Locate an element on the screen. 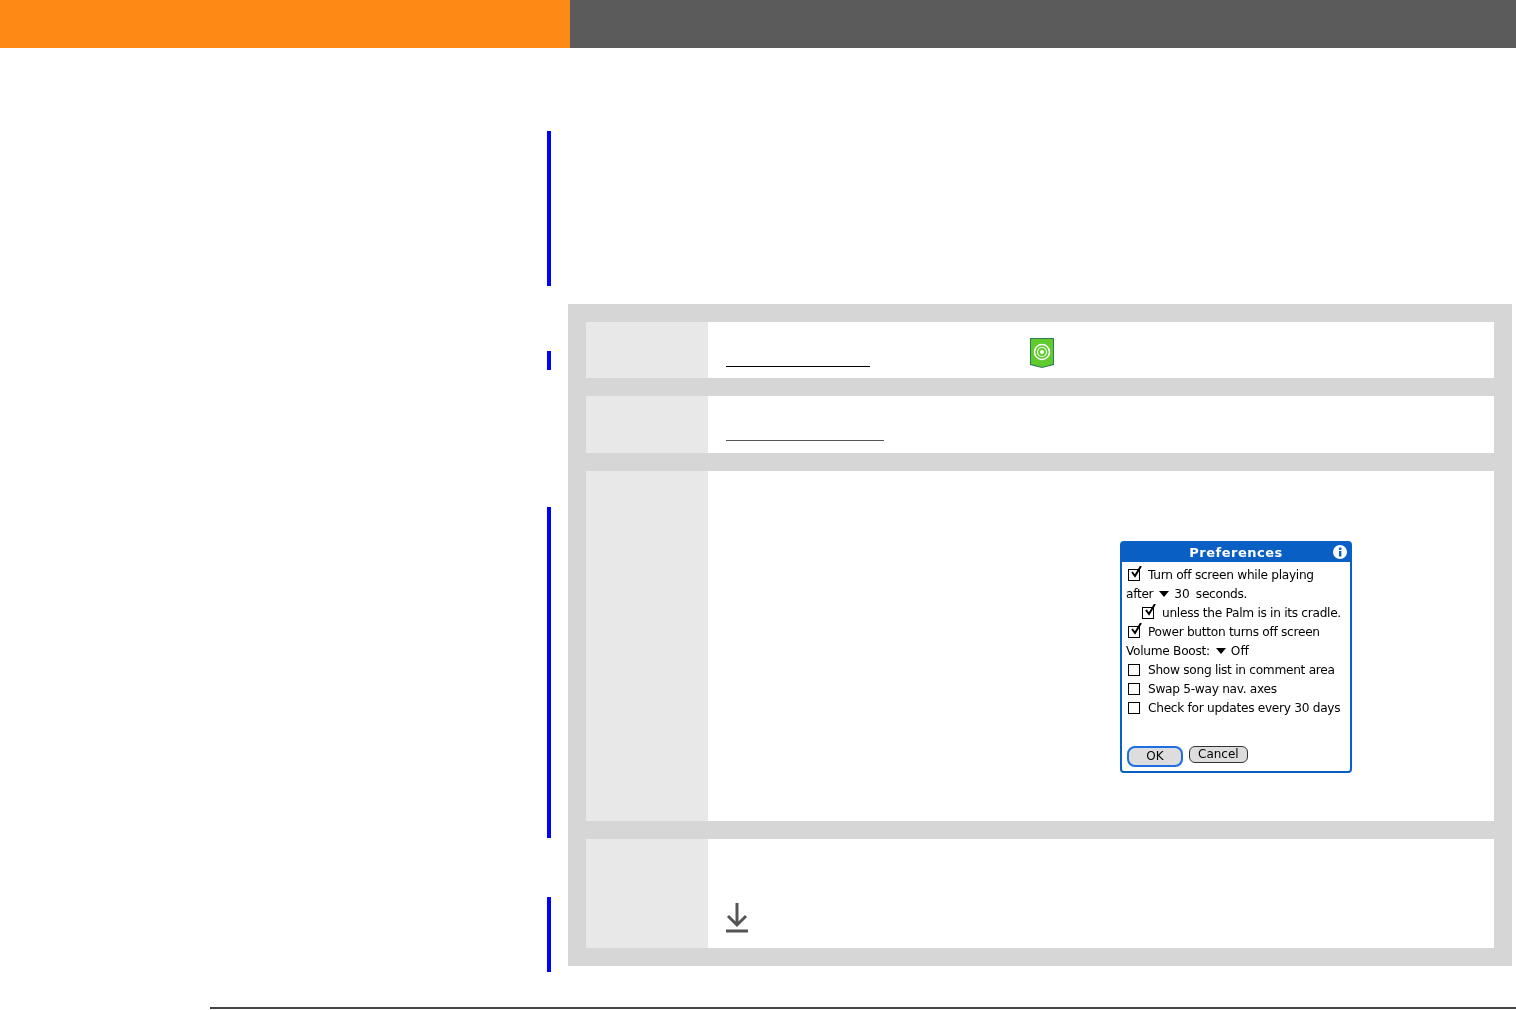 The width and height of the screenshot is (1516, 1010). field-label: Volume Boost: is located at coordinates (1168, 651).